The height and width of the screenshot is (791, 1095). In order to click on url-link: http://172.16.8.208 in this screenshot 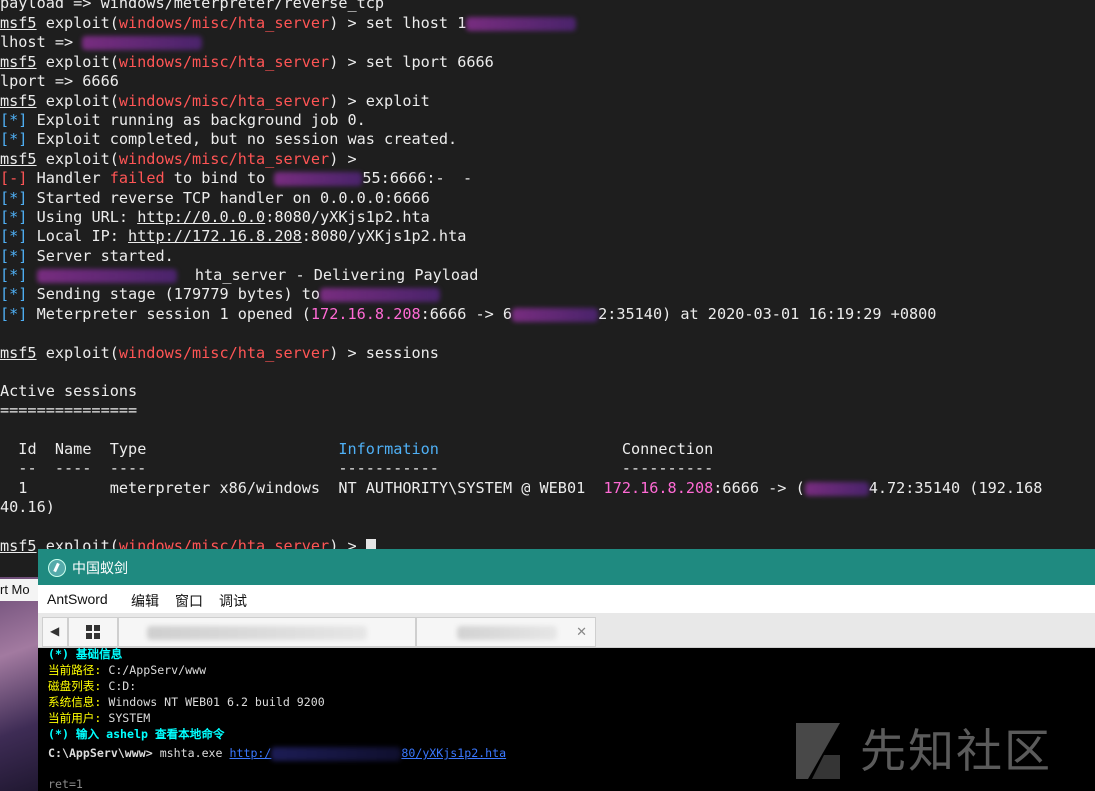, I will do `click(215, 236)`.